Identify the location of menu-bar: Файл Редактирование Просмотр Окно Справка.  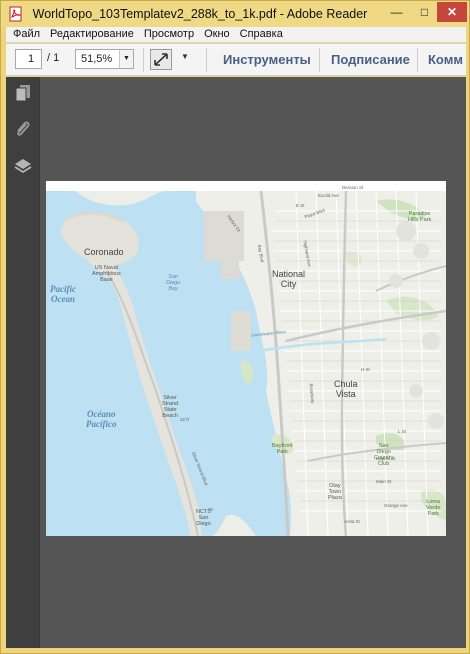
(236, 35).